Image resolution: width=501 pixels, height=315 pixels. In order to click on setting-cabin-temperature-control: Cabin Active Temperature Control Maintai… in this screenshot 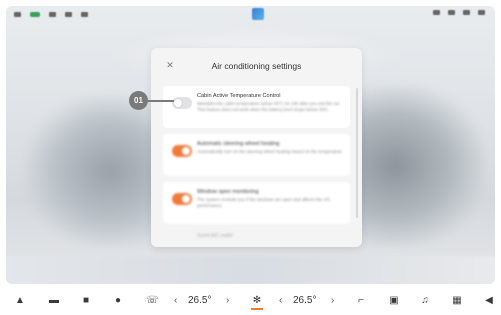, I will do `click(256, 107)`.